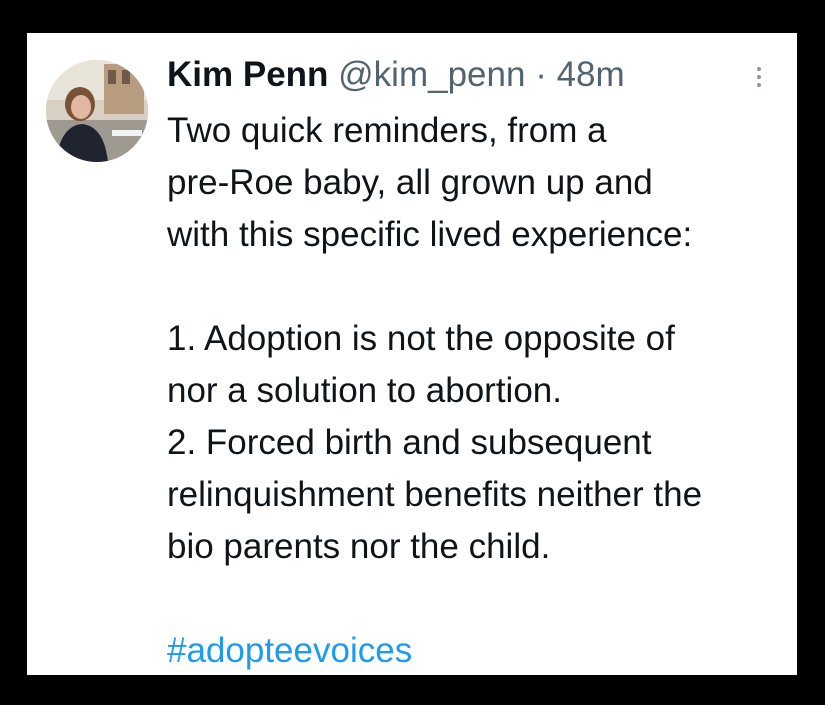  What do you see at coordinates (364, 390) in the screenshot?
I see `tweet-line: nor a solution to abortion.` at bounding box center [364, 390].